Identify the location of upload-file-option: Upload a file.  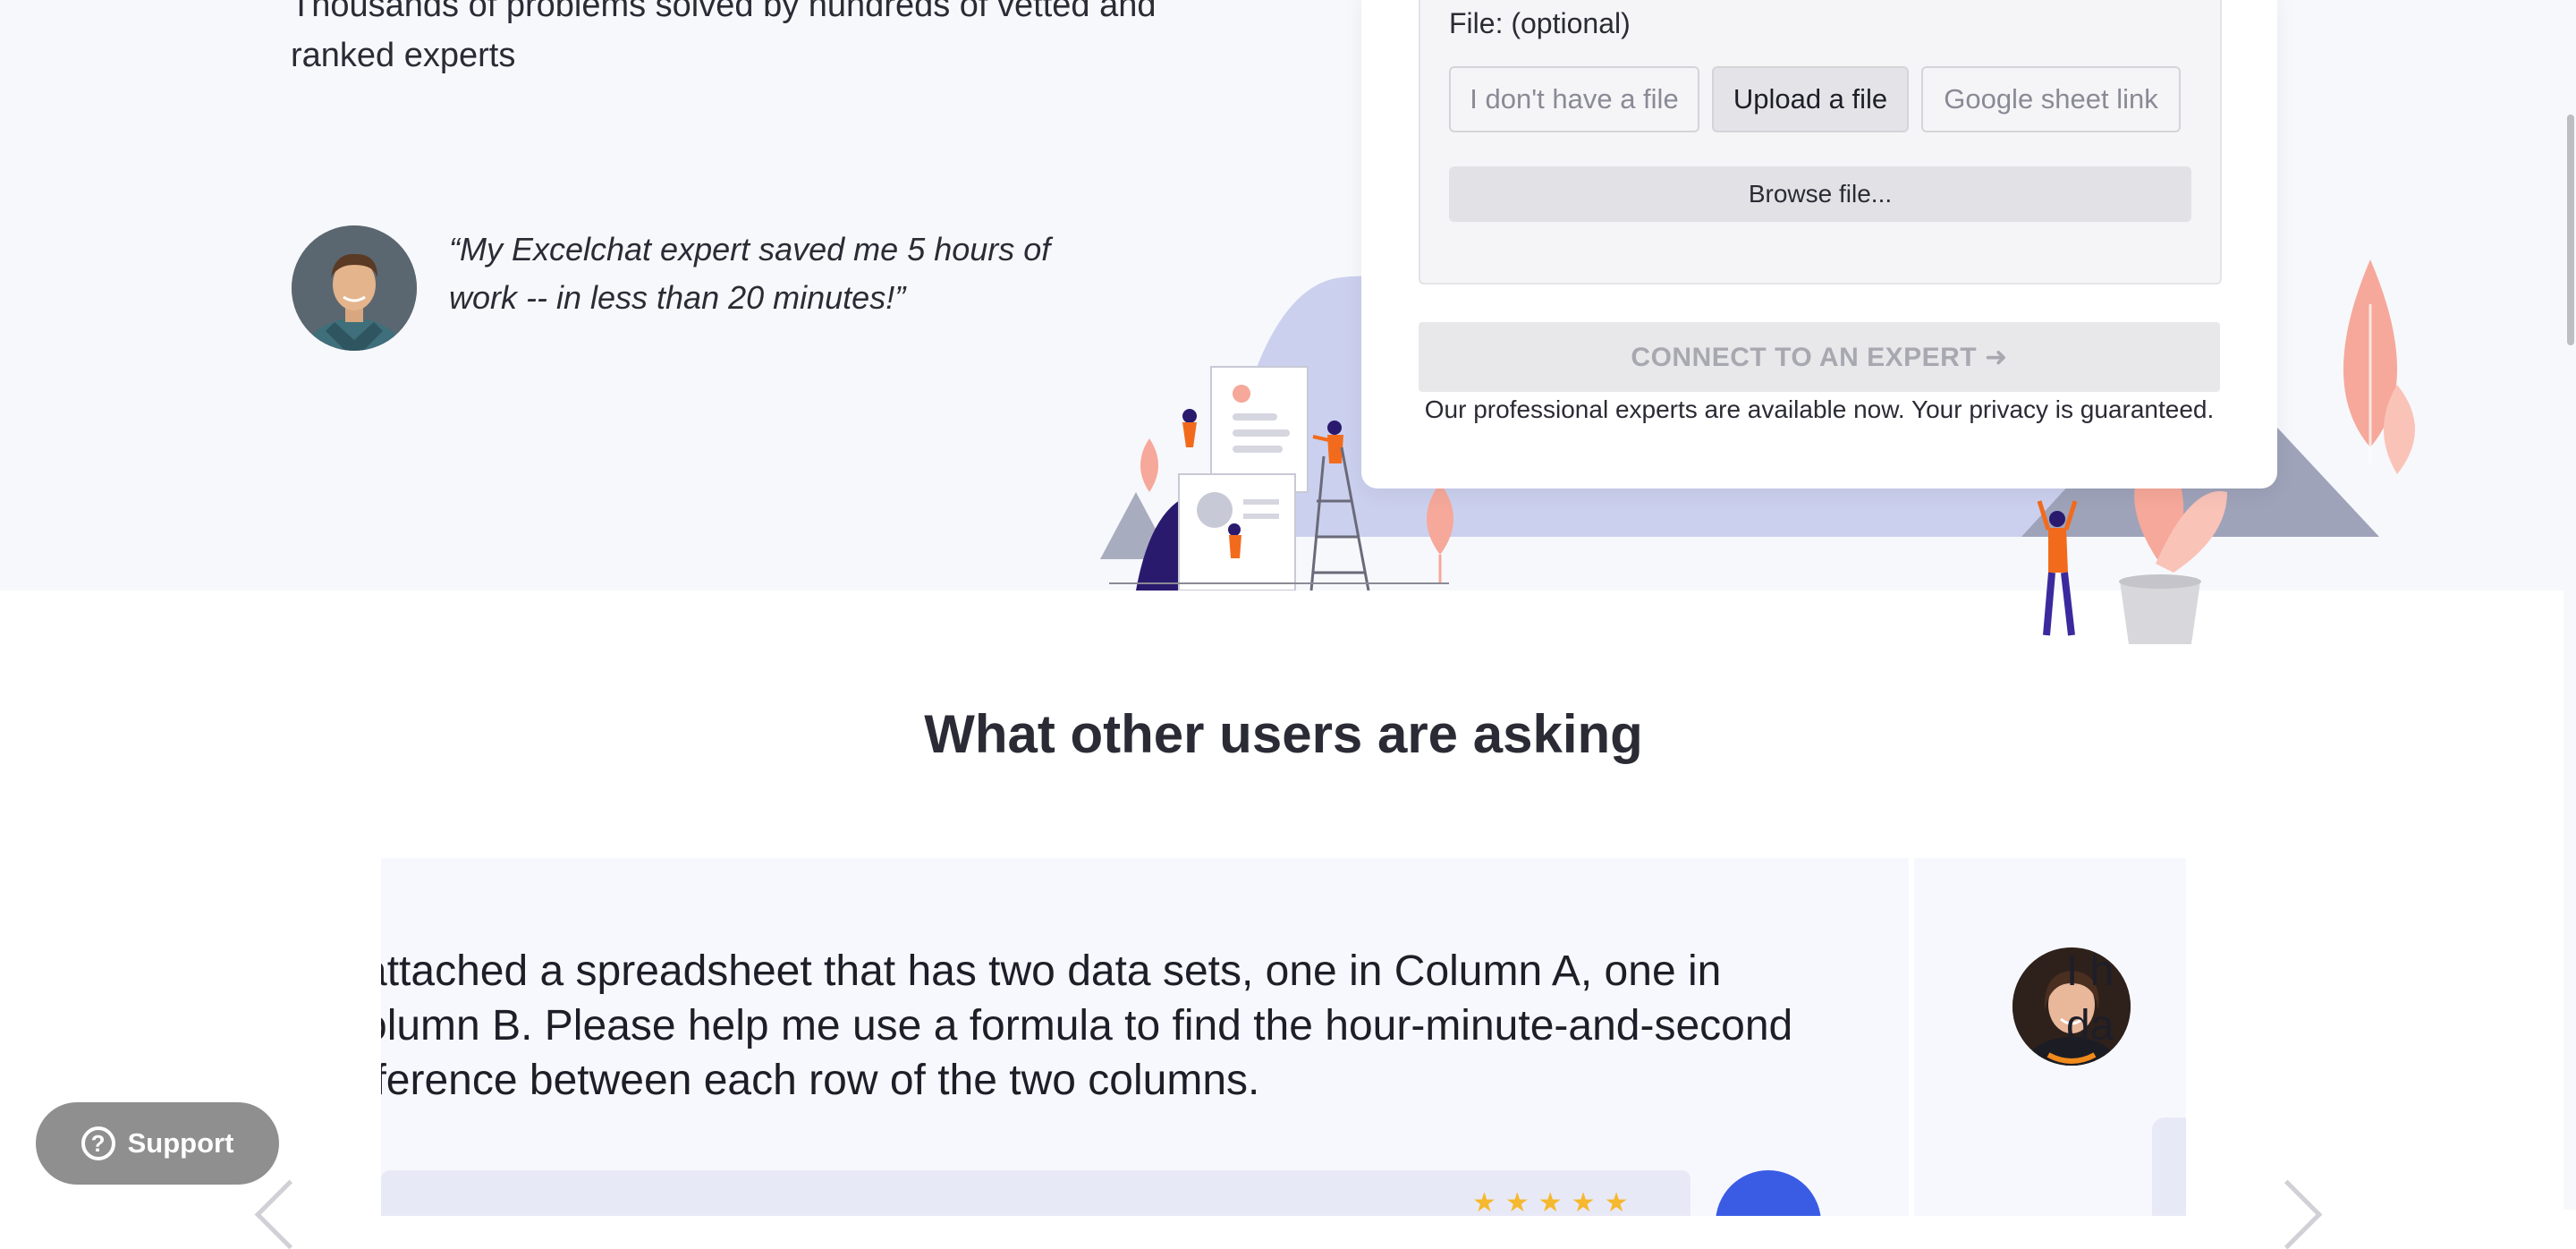
(1810, 99).